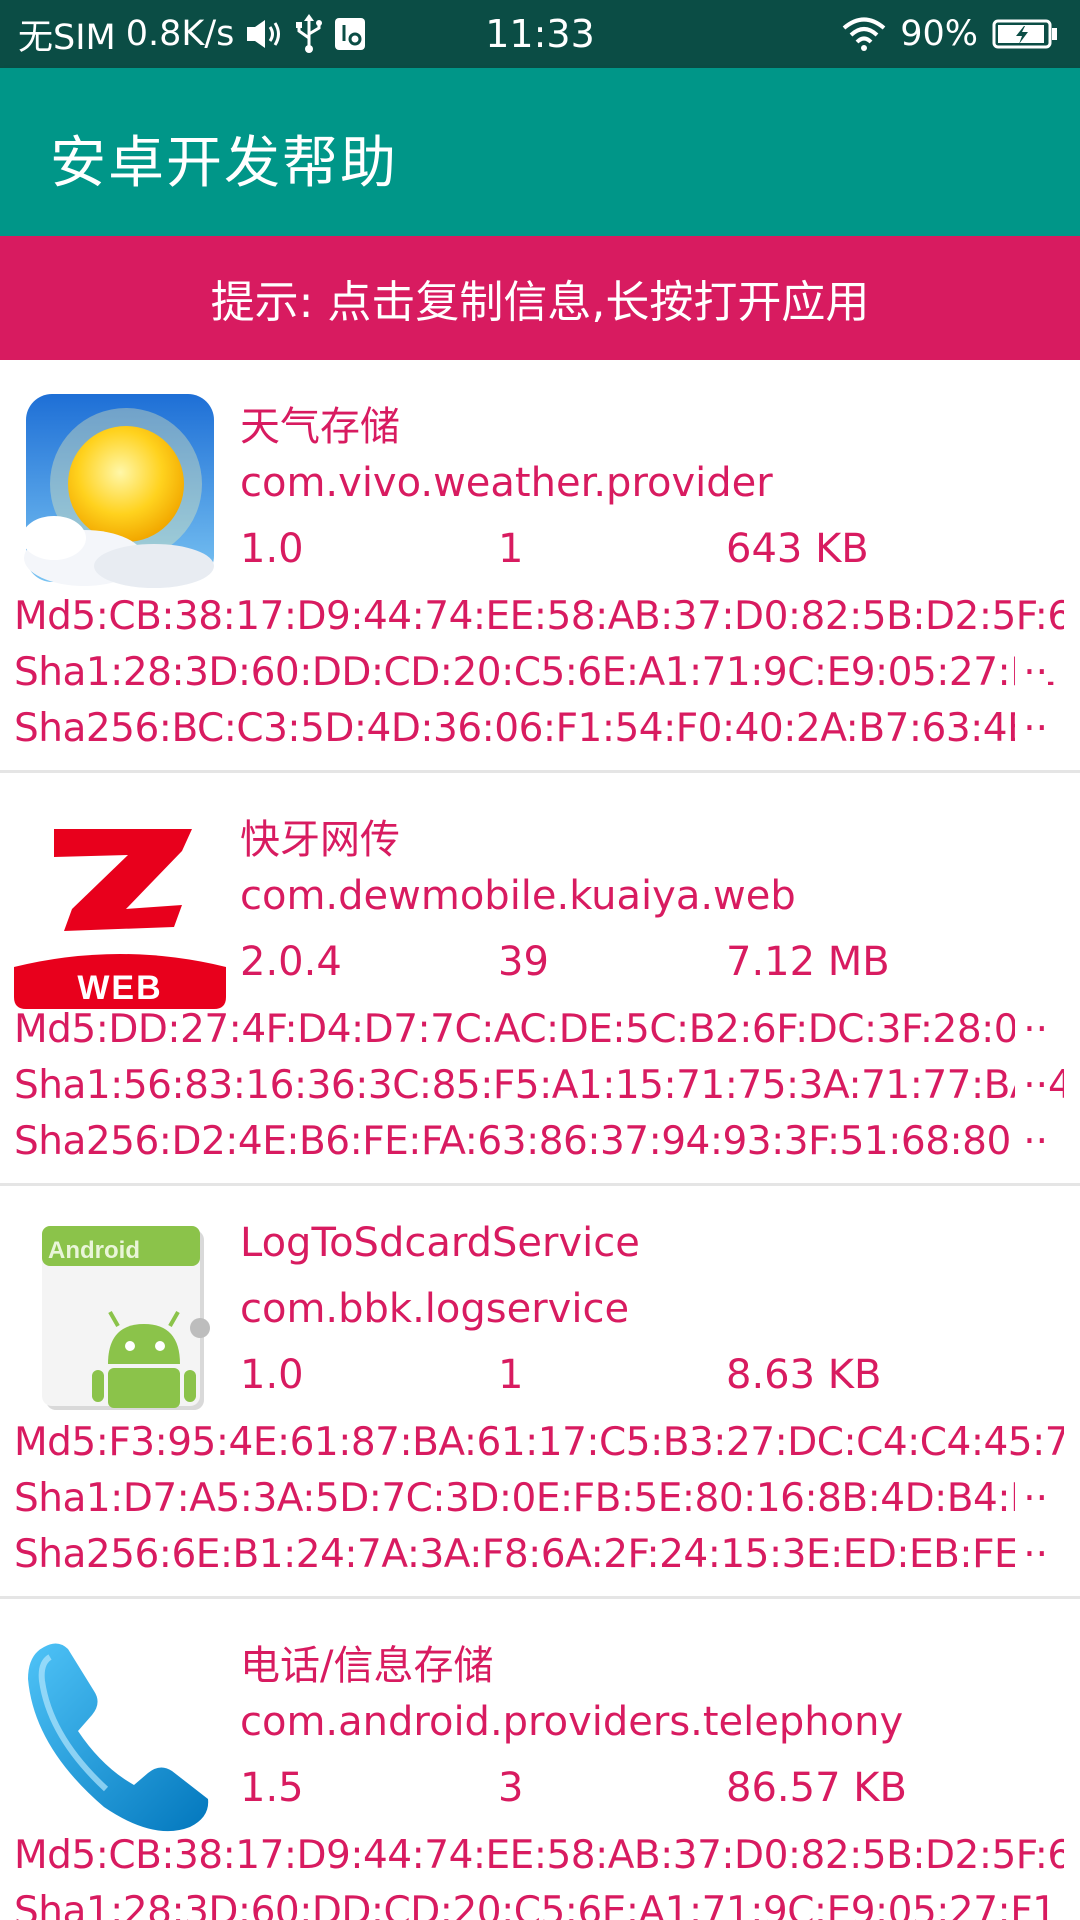 This screenshot has width=1080, height=1920. What do you see at coordinates (180, 34) in the screenshot?
I see `network-speed: 0.8K/s` at bounding box center [180, 34].